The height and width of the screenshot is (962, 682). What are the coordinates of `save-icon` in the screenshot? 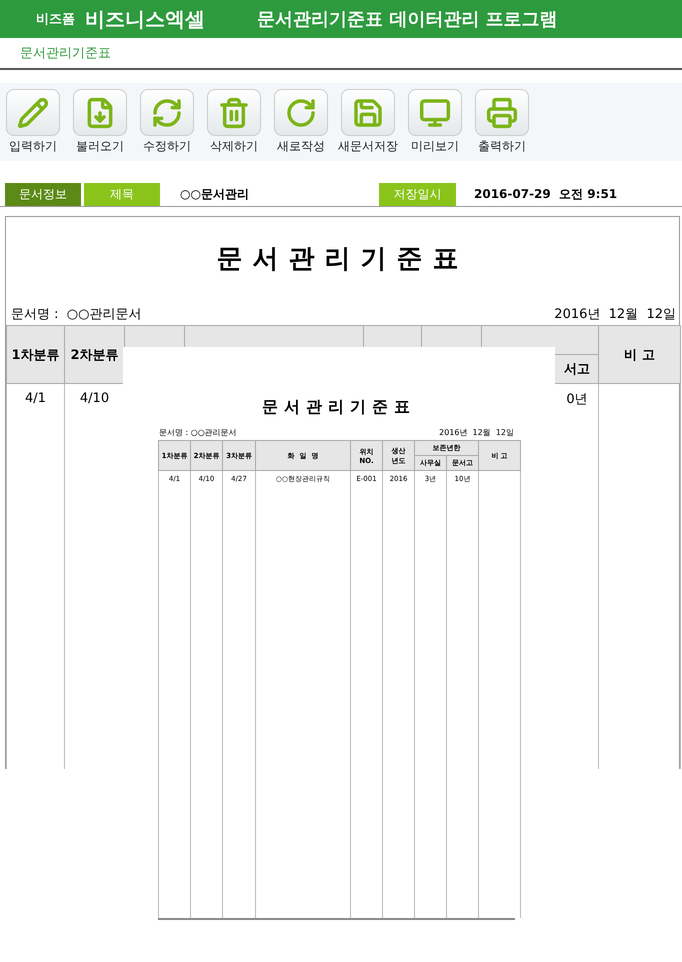 It's located at (368, 112).